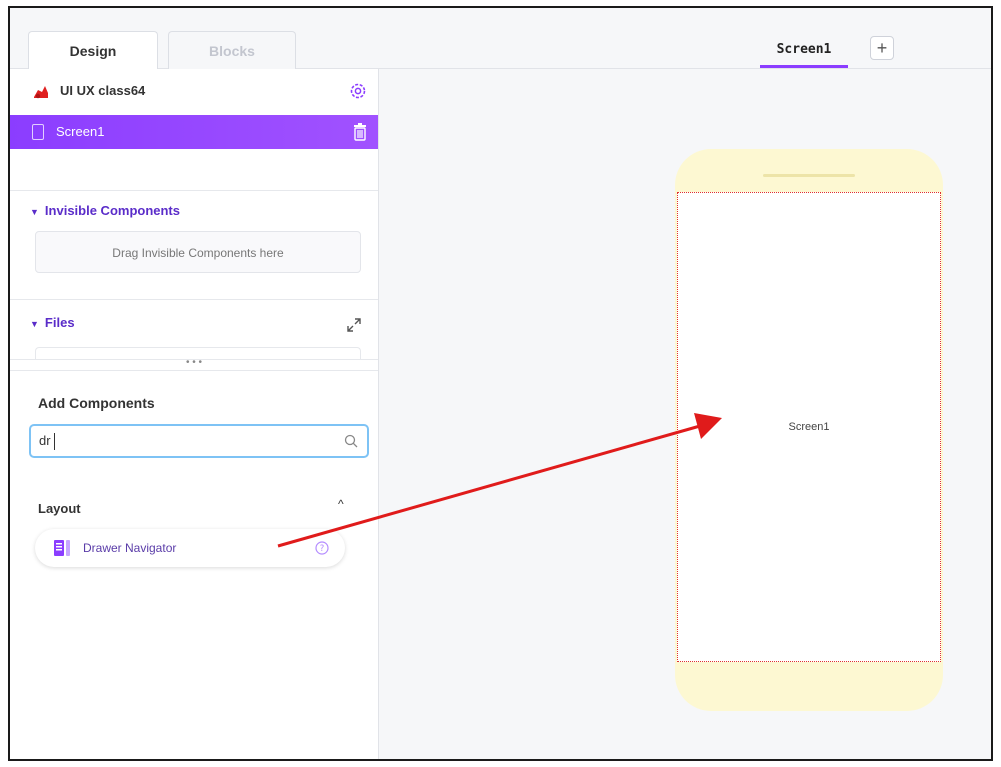 This screenshot has width=1001, height=767. I want to click on files-title: Files, so click(59, 322).